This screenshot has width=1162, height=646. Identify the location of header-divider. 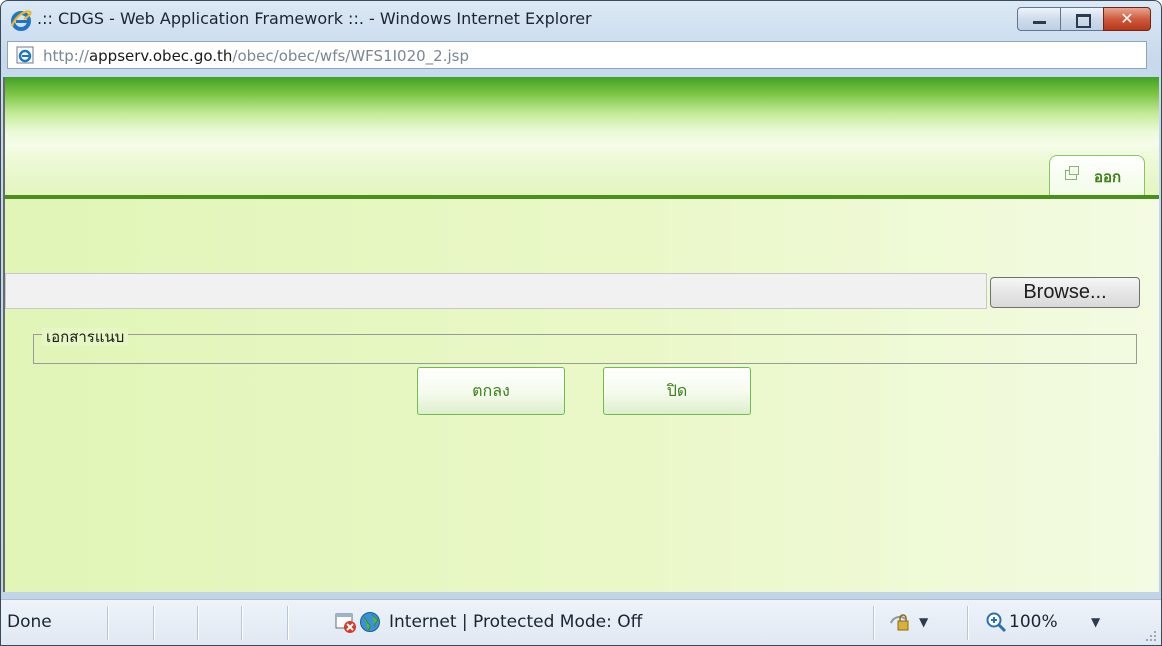
(582, 197).